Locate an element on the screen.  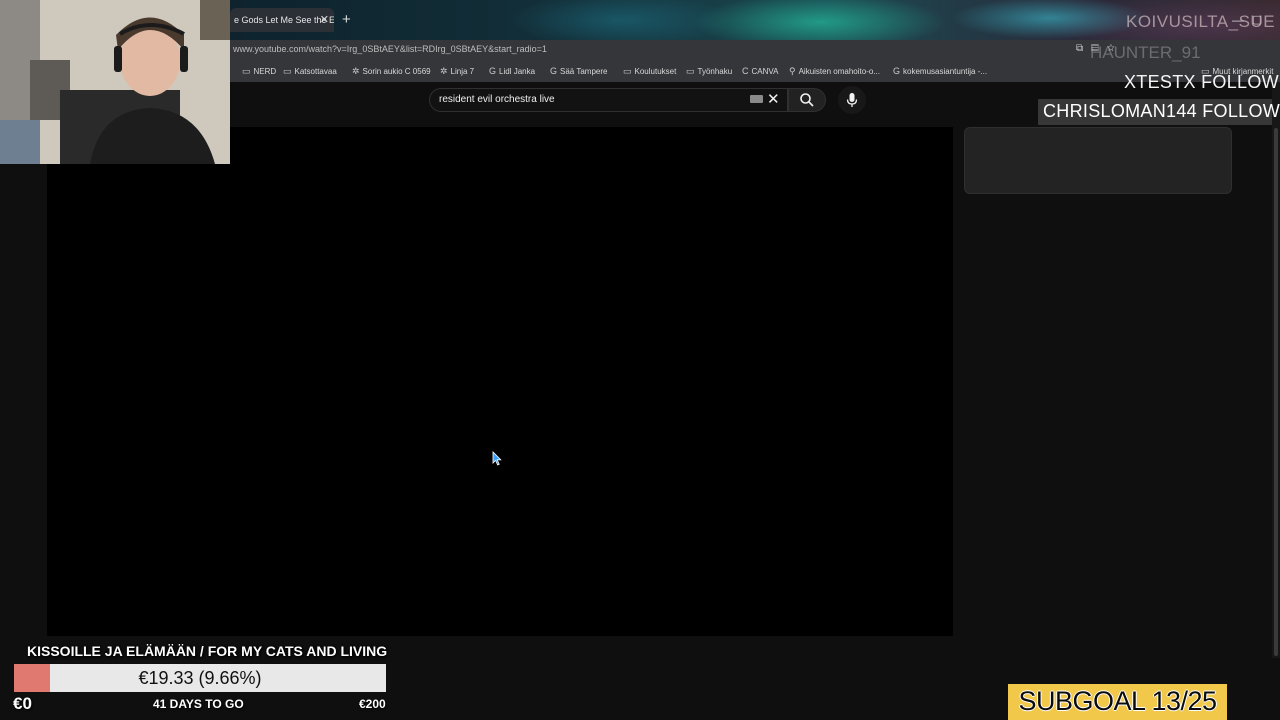
donation-goal-target: €200 is located at coordinates (372, 704).